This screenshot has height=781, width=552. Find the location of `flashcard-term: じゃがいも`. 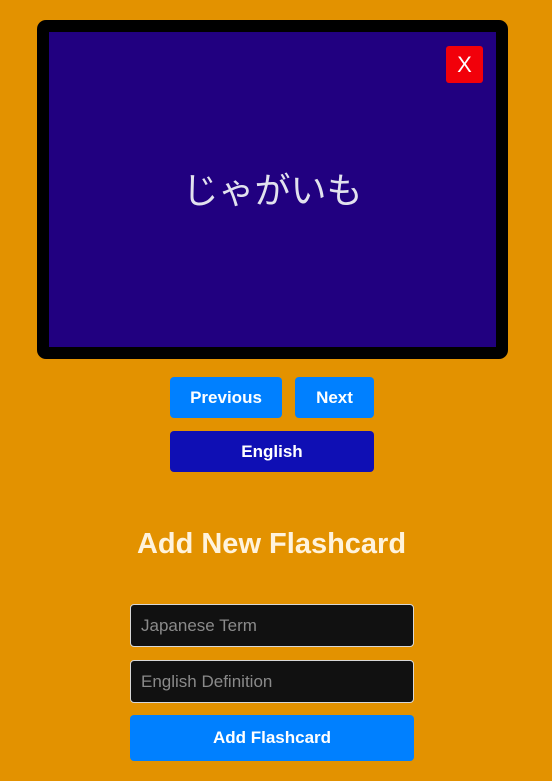

flashcard-term: じゃがいも is located at coordinates (272, 191).